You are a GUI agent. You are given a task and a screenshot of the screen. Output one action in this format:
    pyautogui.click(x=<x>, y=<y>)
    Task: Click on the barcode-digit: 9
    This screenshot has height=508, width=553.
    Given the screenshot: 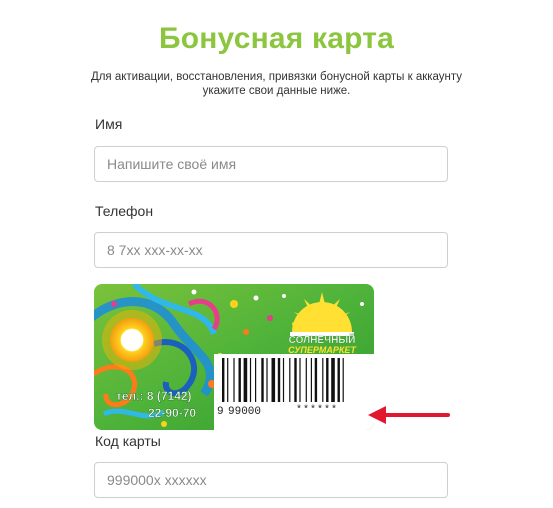 What is the action you would take?
    pyautogui.click(x=220, y=412)
    